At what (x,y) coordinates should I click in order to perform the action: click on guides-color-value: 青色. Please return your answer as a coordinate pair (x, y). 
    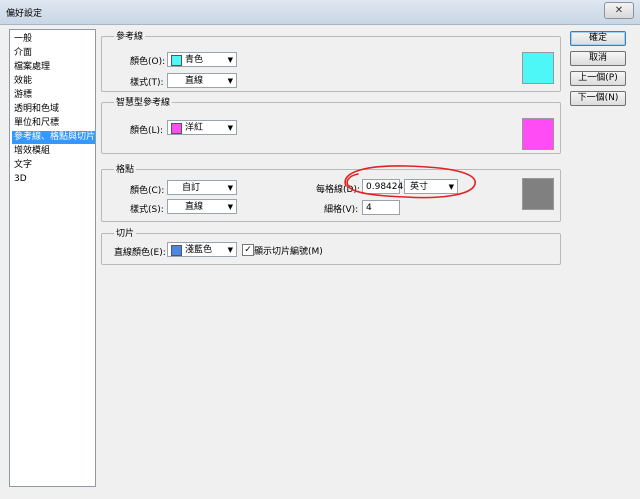
    Looking at the image, I should click on (194, 60).